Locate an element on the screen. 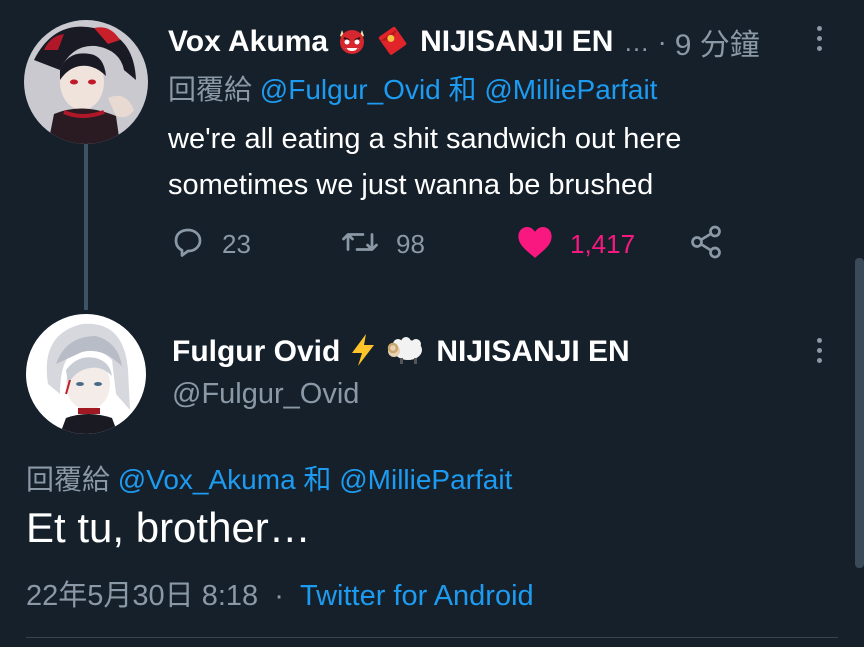  scrollbar is located at coordinates (859, 413).